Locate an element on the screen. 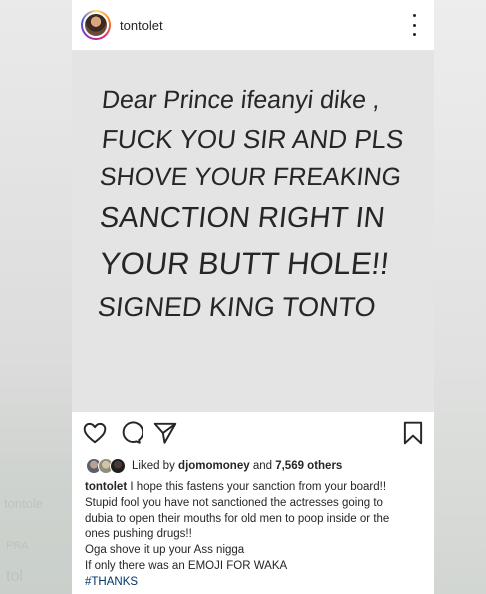  post-header: tontolet is located at coordinates (253, 25).